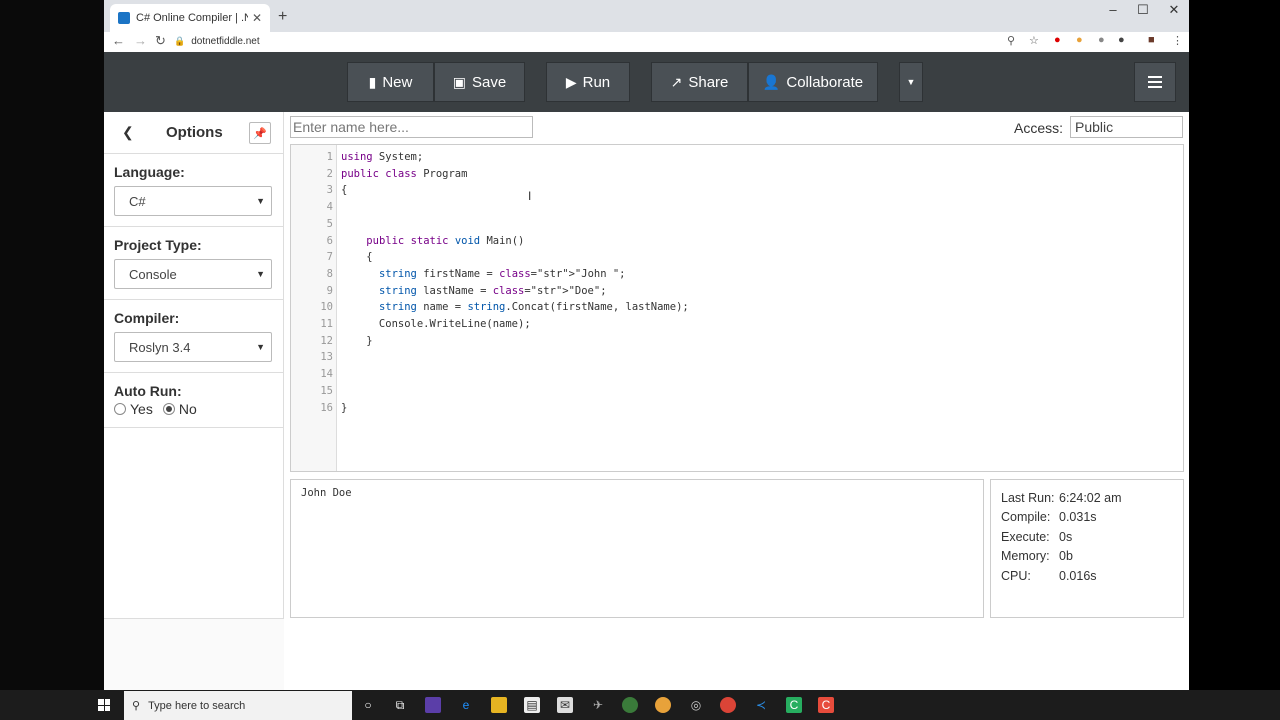 Image resolution: width=1280 pixels, height=720 pixels. What do you see at coordinates (911, 82) in the screenshot?
I see `dropdown-toggle-button: ▼` at bounding box center [911, 82].